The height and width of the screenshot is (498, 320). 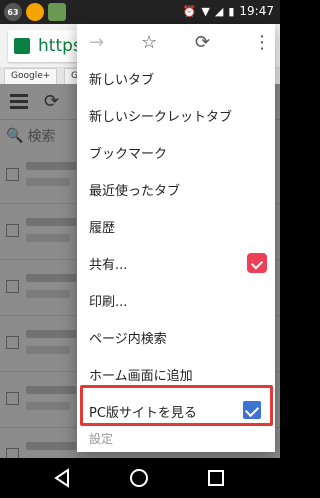 What do you see at coordinates (202, 42) in the screenshot?
I see `reload-icon: ⟳` at bounding box center [202, 42].